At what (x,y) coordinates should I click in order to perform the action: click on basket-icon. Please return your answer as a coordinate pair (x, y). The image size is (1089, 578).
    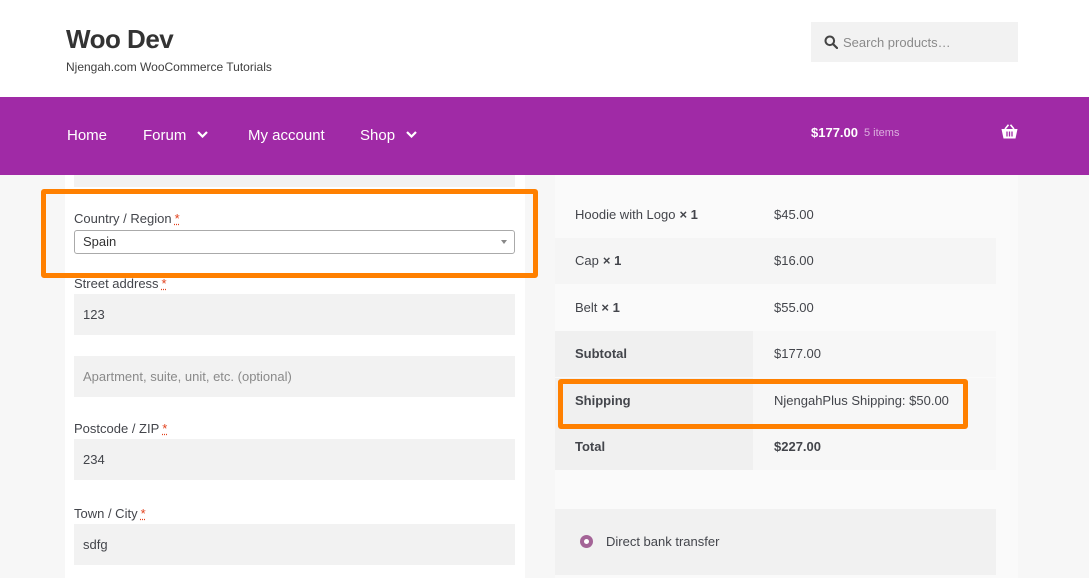
    Looking at the image, I should click on (1009, 131).